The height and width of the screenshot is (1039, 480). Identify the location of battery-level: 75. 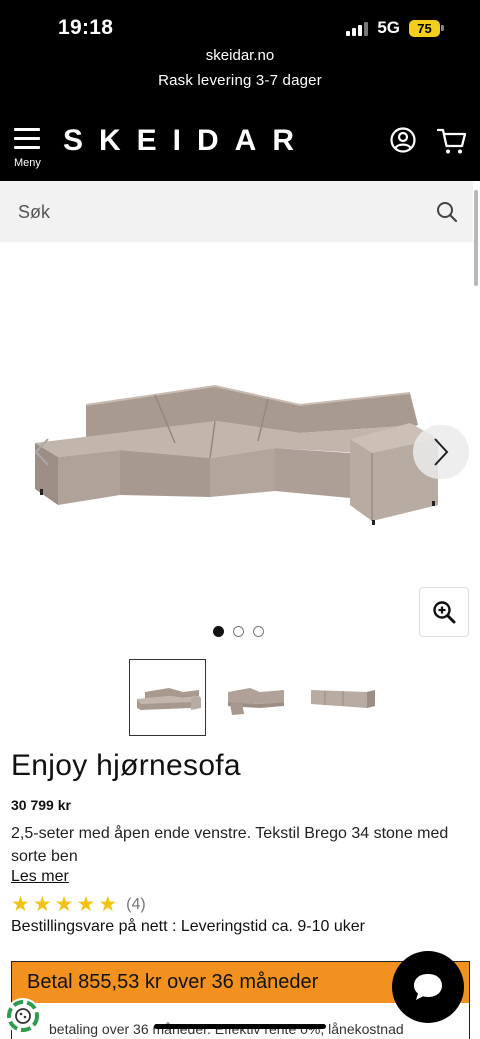
(424, 28).